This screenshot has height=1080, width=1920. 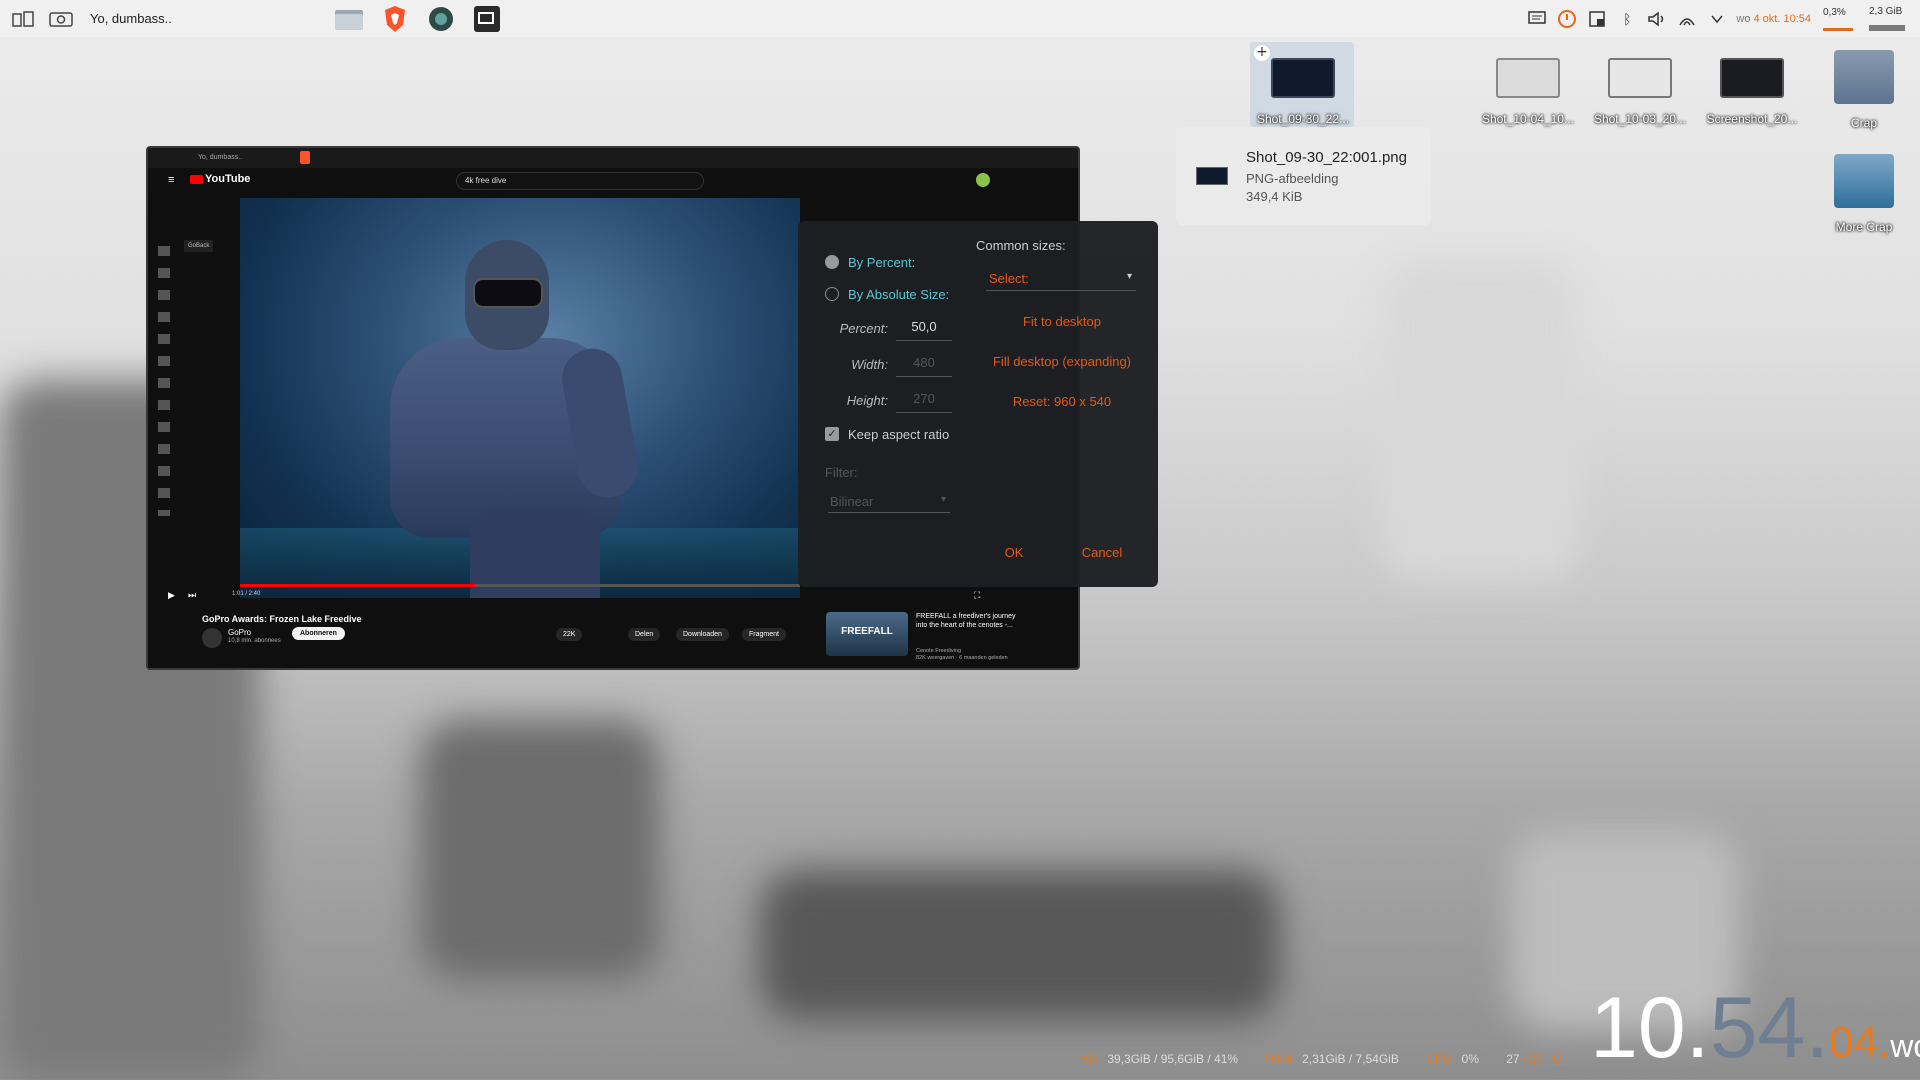 I want to click on channel-subs: 10,8 mln. abonnees, so click(x=254, y=641).